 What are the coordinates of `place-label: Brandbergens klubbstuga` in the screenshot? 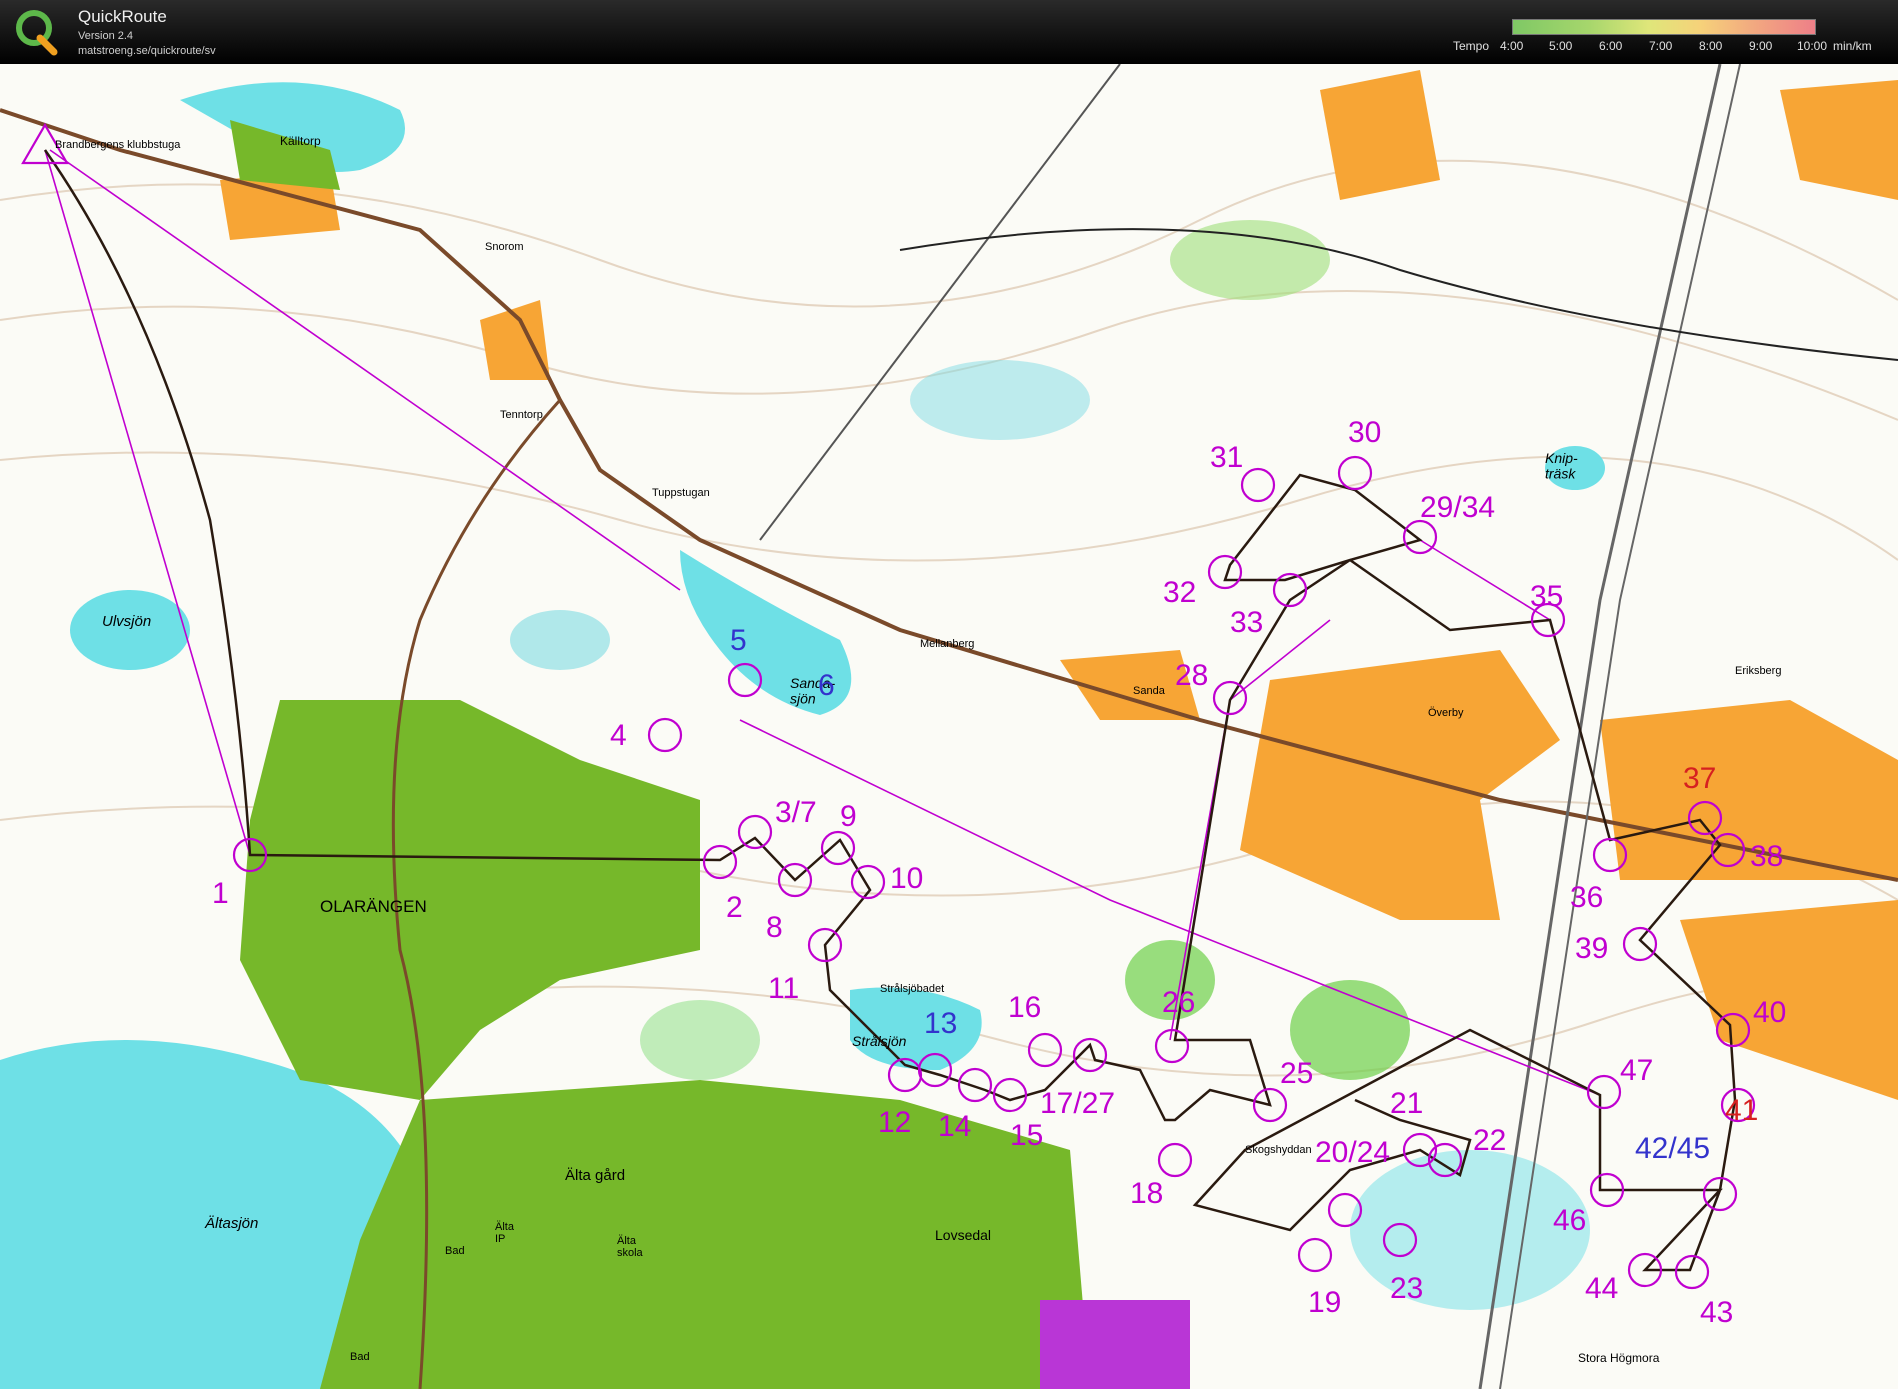 It's located at (118, 145).